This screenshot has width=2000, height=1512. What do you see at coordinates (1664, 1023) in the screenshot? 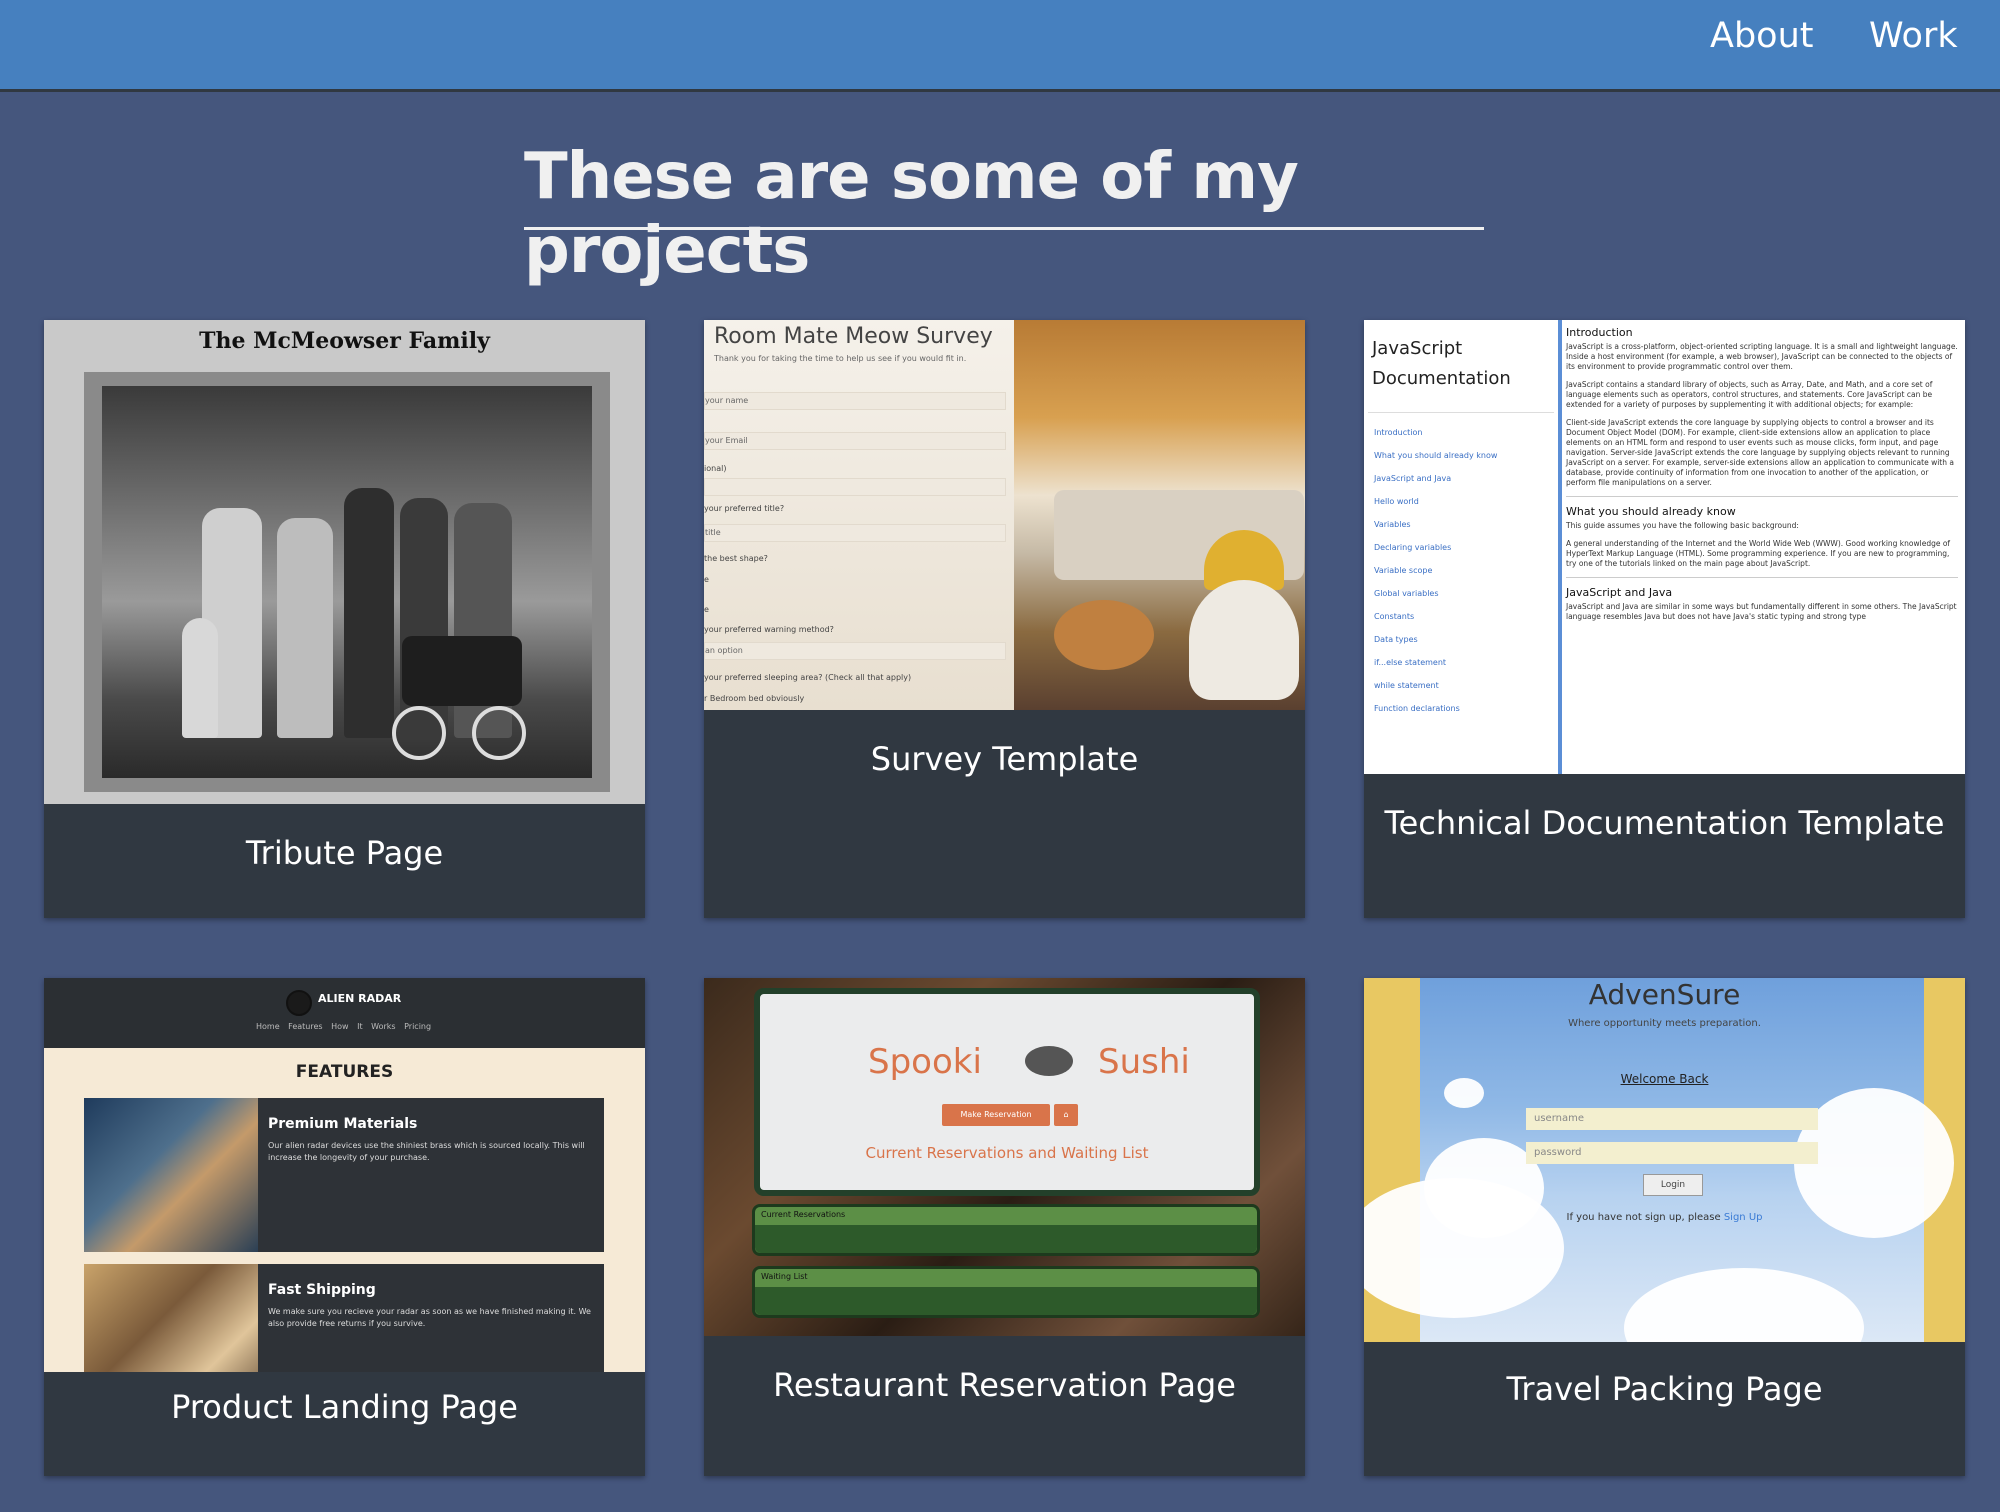
I see `travel-tagline: Where opportunity meets preparation.` at bounding box center [1664, 1023].